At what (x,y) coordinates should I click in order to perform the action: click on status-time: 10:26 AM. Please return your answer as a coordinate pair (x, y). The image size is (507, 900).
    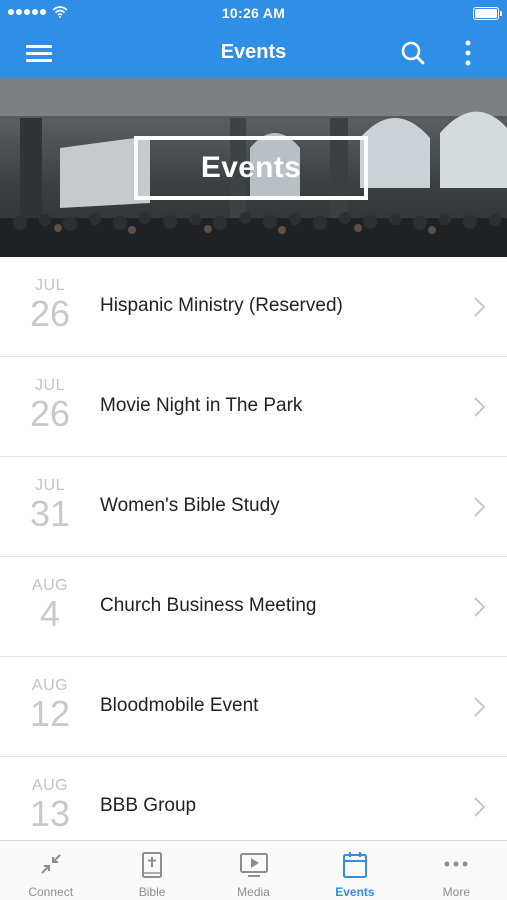
    Looking at the image, I should click on (253, 13).